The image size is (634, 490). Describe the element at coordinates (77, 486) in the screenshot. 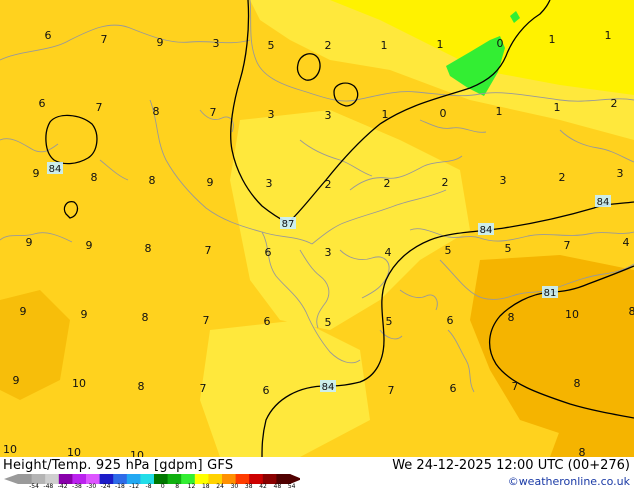

I see `scale-tick-label: -38` at that location.